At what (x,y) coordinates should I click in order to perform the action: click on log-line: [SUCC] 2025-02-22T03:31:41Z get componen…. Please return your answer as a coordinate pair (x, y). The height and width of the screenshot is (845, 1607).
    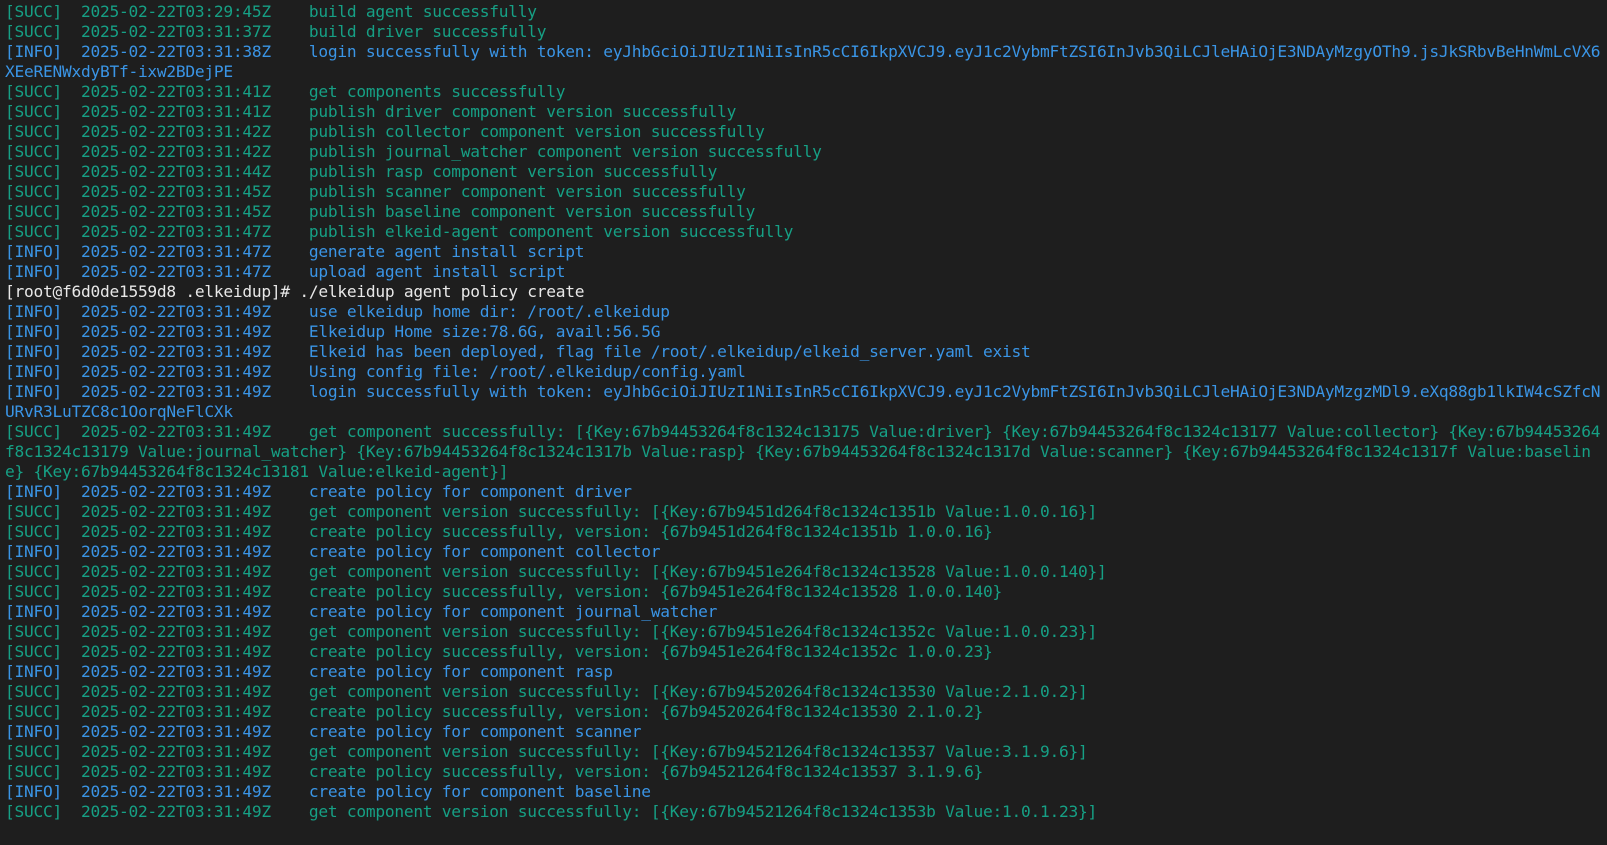
    Looking at the image, I should click on (285, 91).